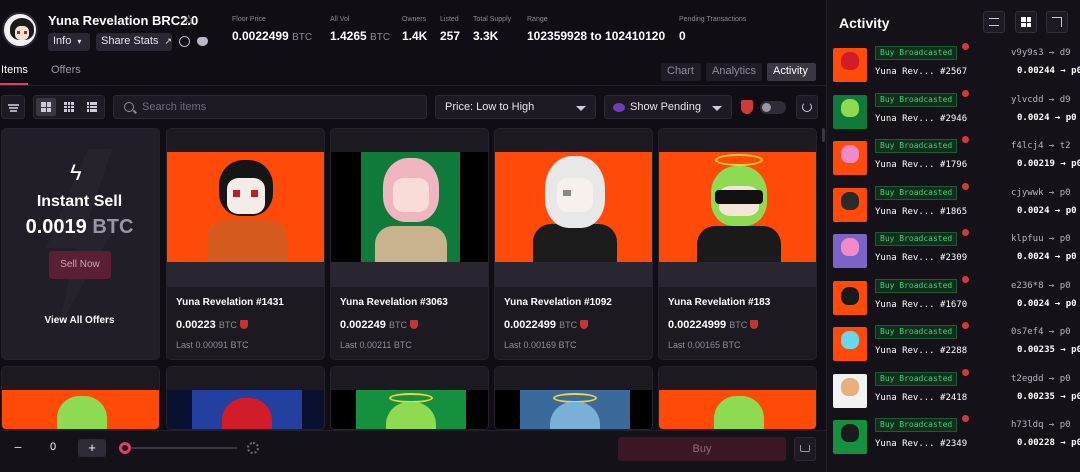  I want to click on list-layout-button, so click(92, 107).